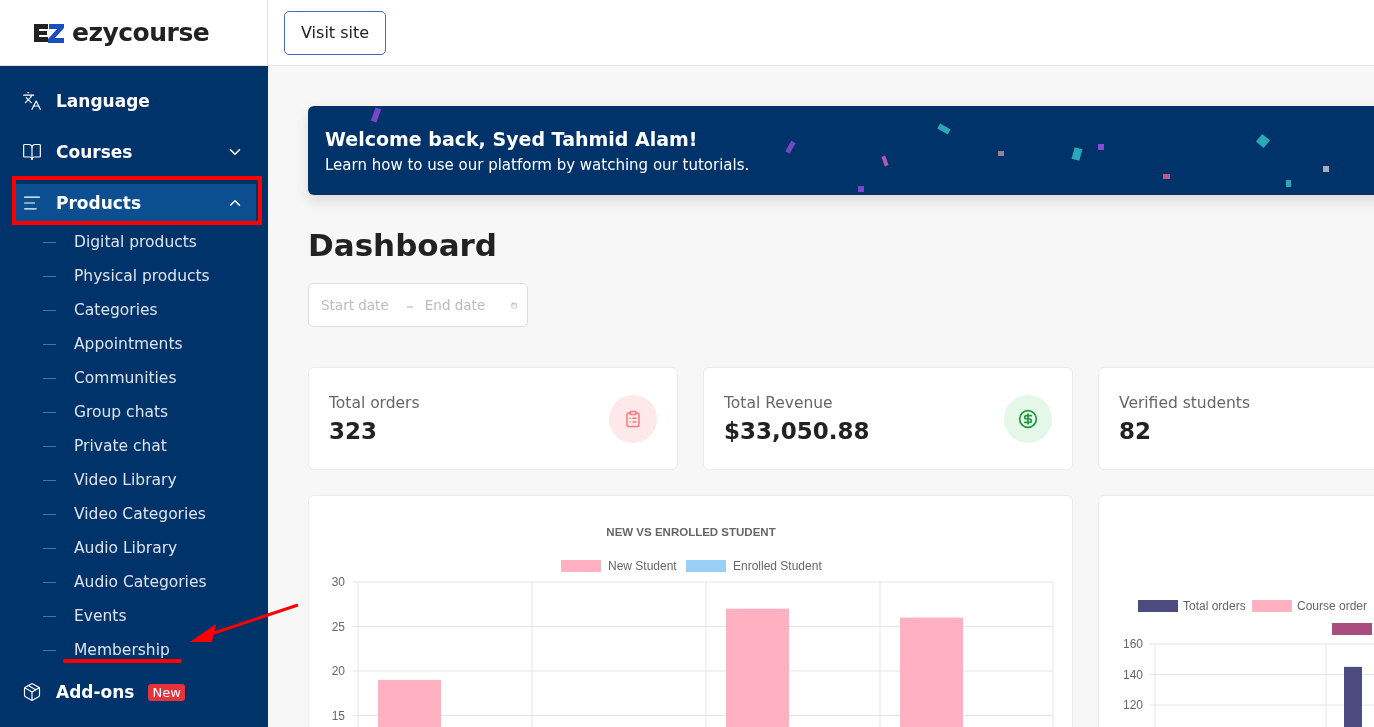 The image size is (1374, 727). What do you see at coordinates (633, 418) in the screenshot?
I see `clipboard-icon` at bounding box center [633, 418].